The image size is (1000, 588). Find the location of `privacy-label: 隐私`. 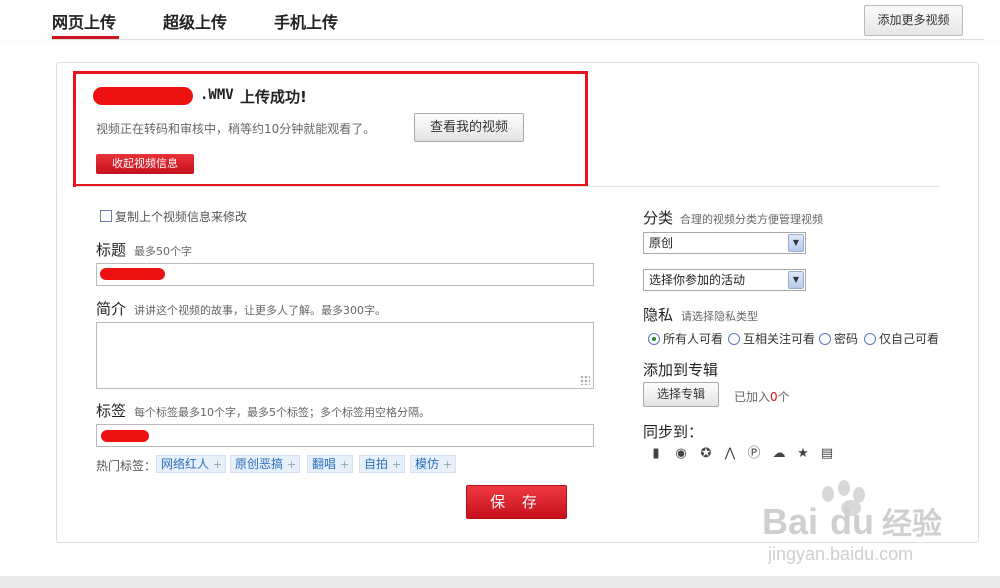

privacy-label: 隐私 is located at coordinates (658, 315).